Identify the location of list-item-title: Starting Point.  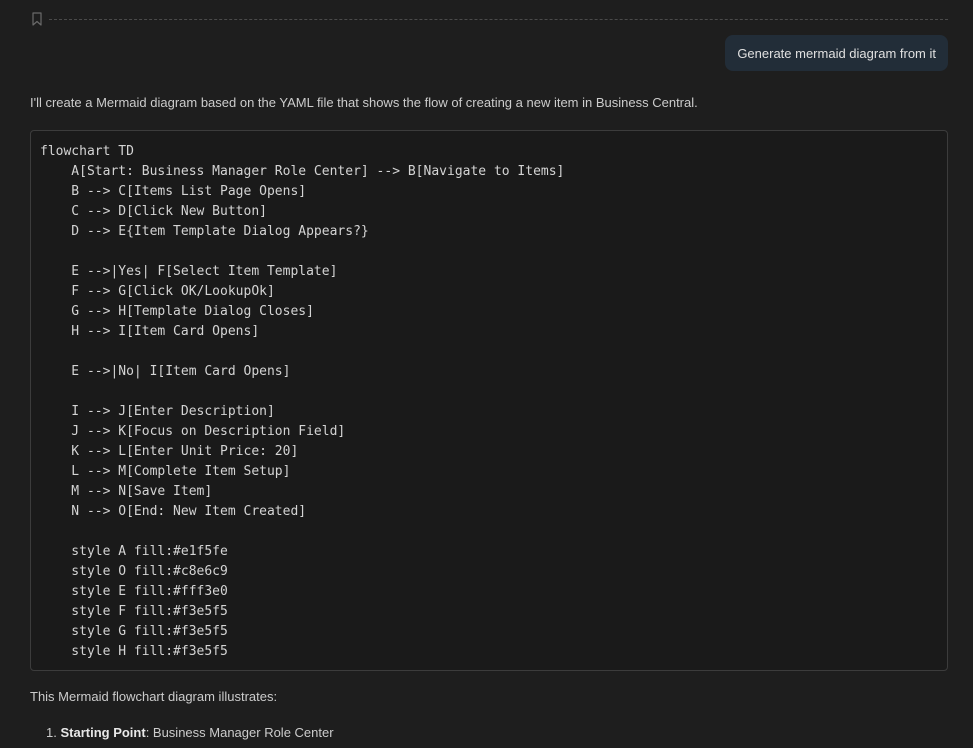
(103, 732).